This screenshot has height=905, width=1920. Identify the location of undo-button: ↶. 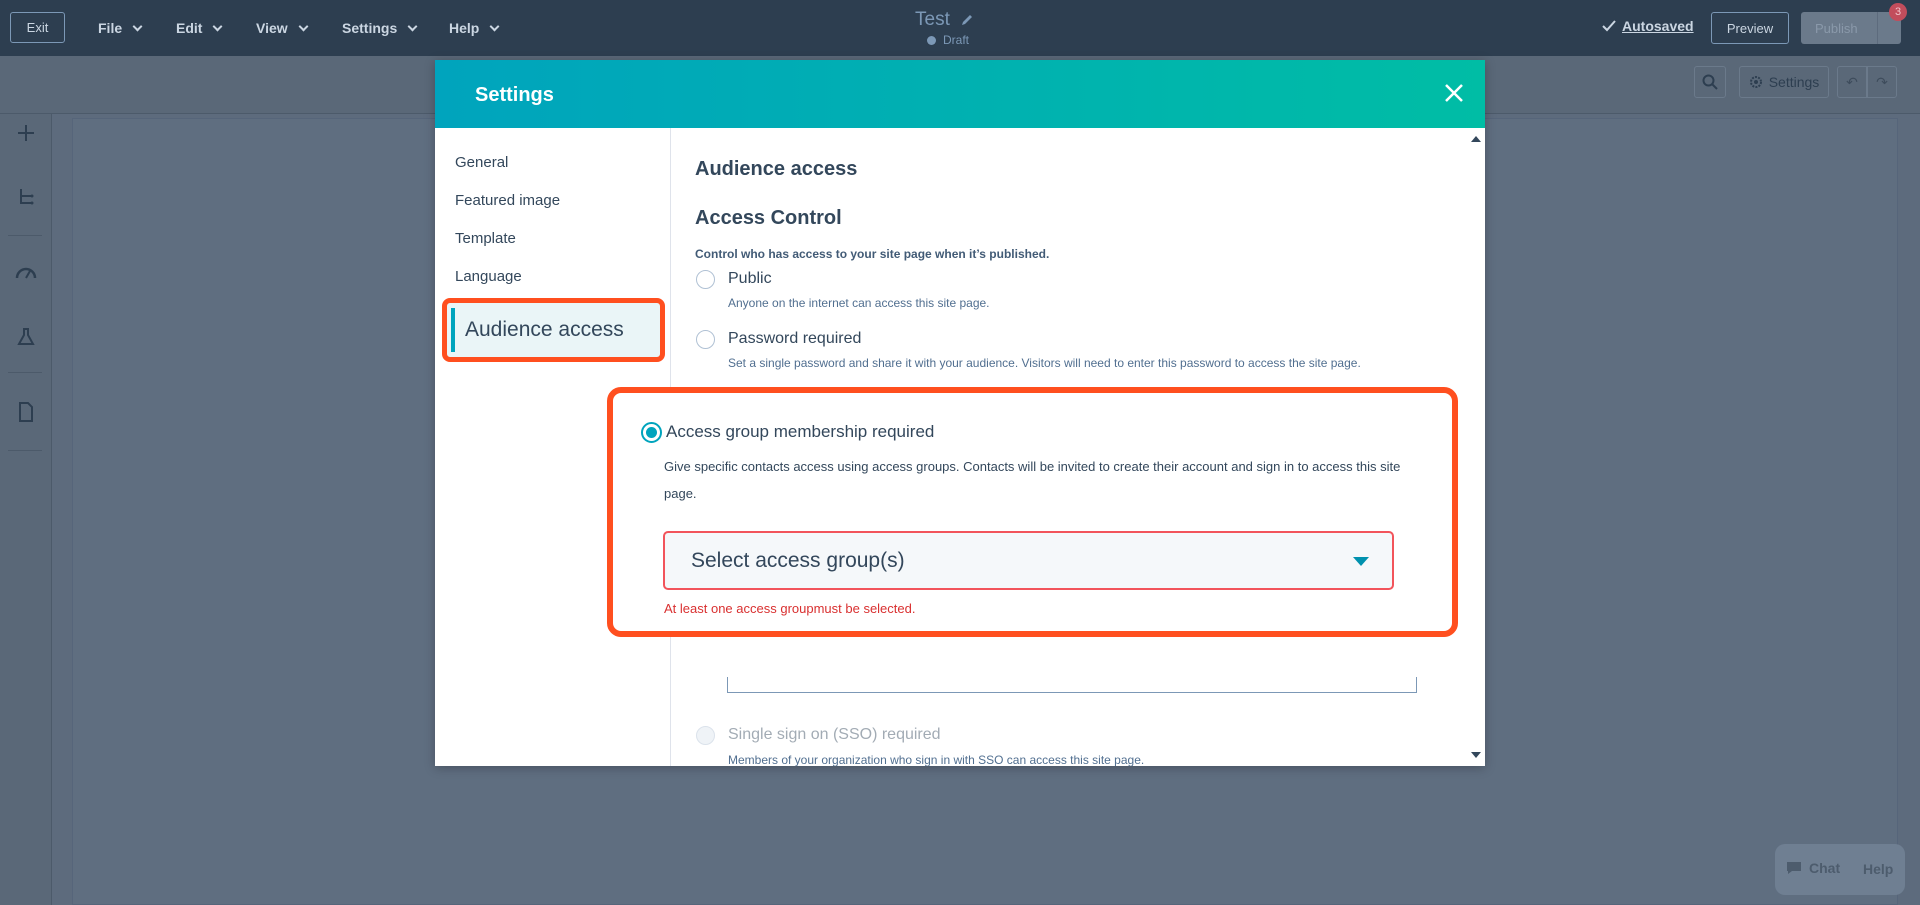
(1852, 82).